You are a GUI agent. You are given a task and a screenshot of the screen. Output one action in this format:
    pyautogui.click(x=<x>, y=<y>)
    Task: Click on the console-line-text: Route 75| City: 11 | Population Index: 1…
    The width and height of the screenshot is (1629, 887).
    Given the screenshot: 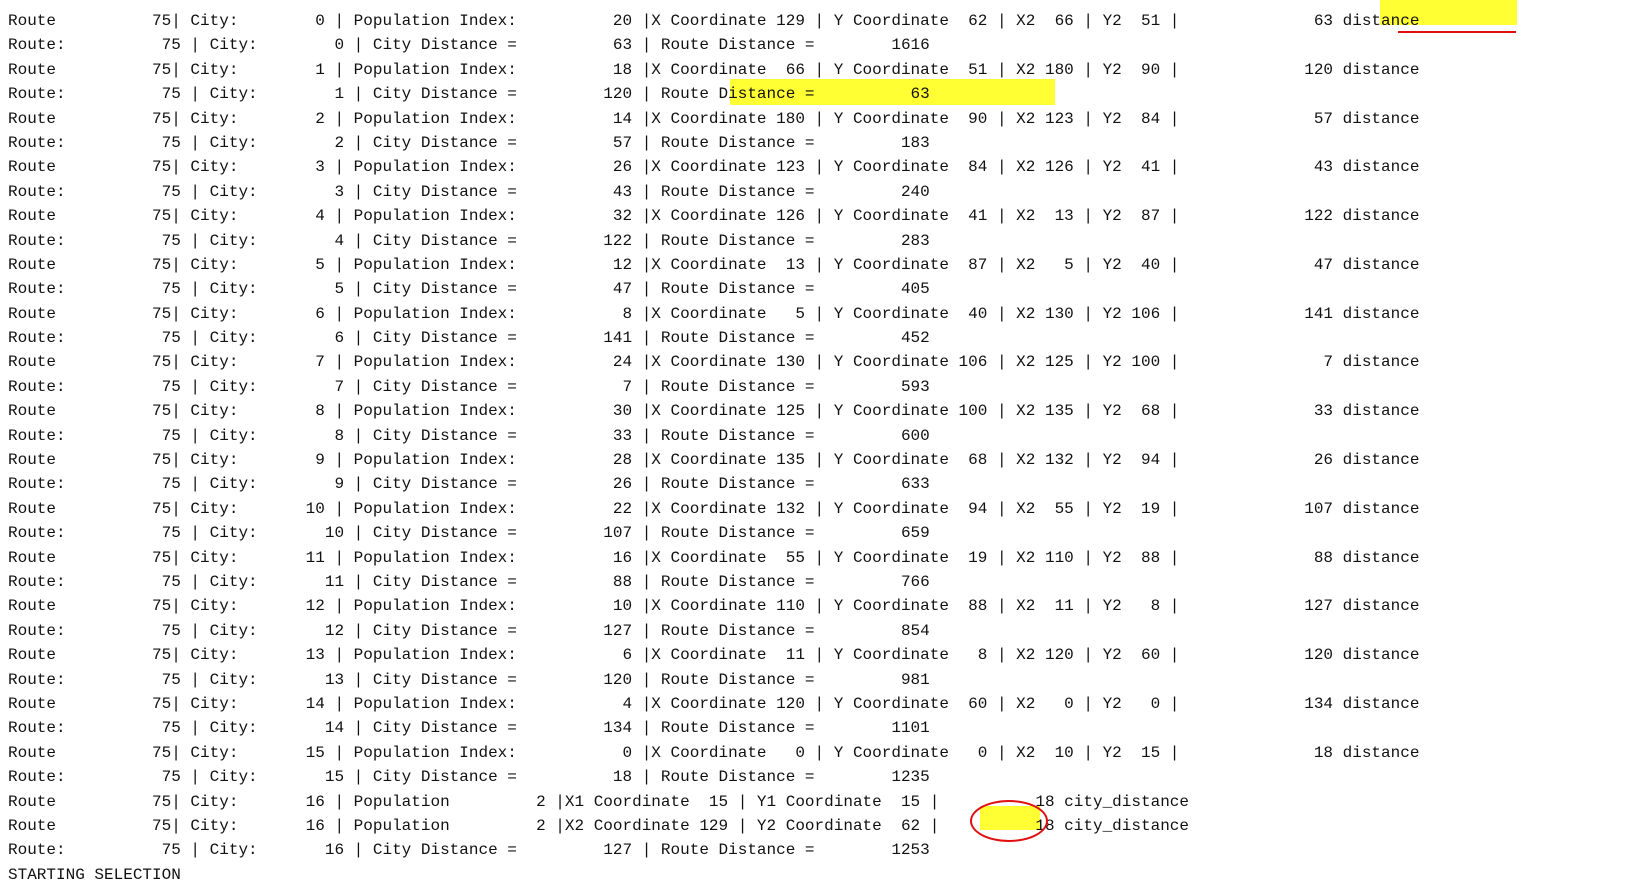 What is the action you would take?
    pyautogui.click(x=714, y=557)
    